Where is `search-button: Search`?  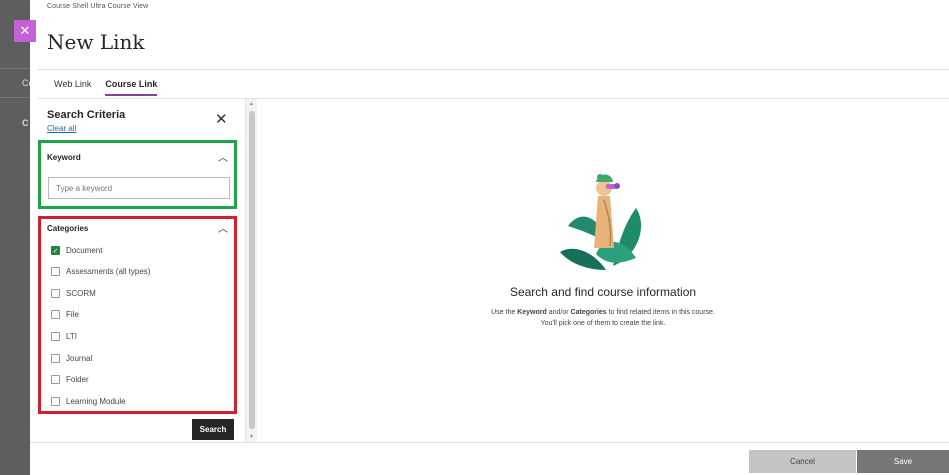 search-button: Search is located at coordinates (213, 429).